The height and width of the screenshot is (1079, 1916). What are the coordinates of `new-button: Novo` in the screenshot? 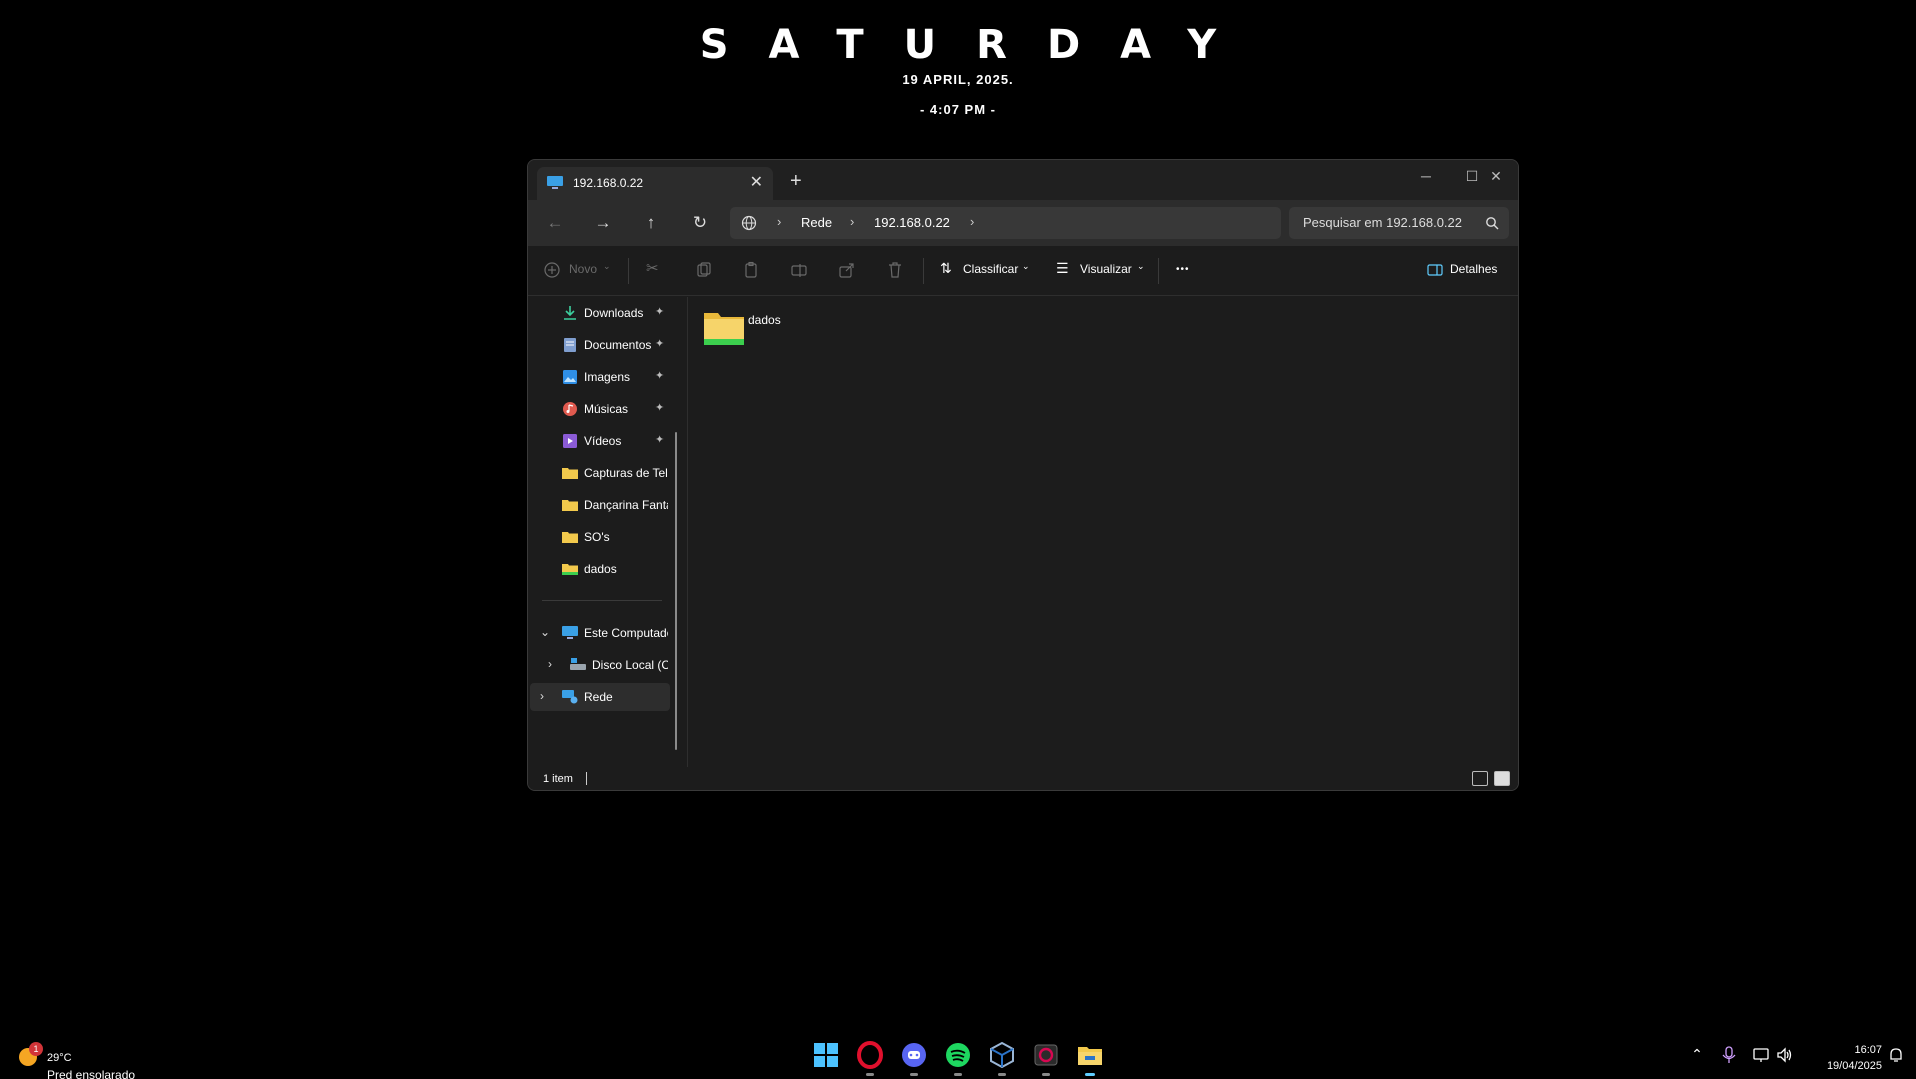 It's located at (583, 269).